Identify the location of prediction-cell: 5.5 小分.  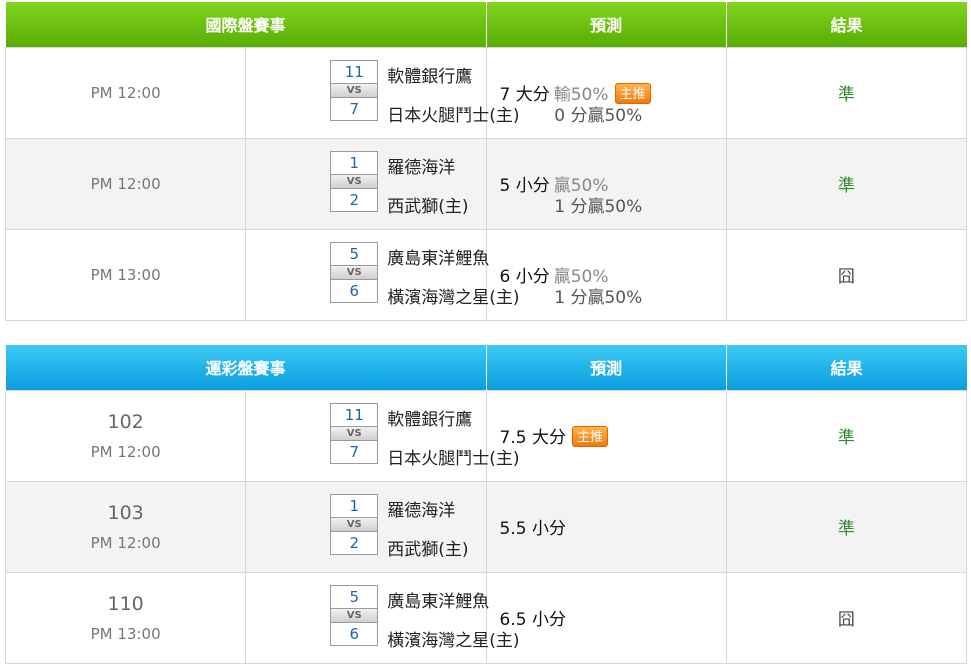
(606, 526).